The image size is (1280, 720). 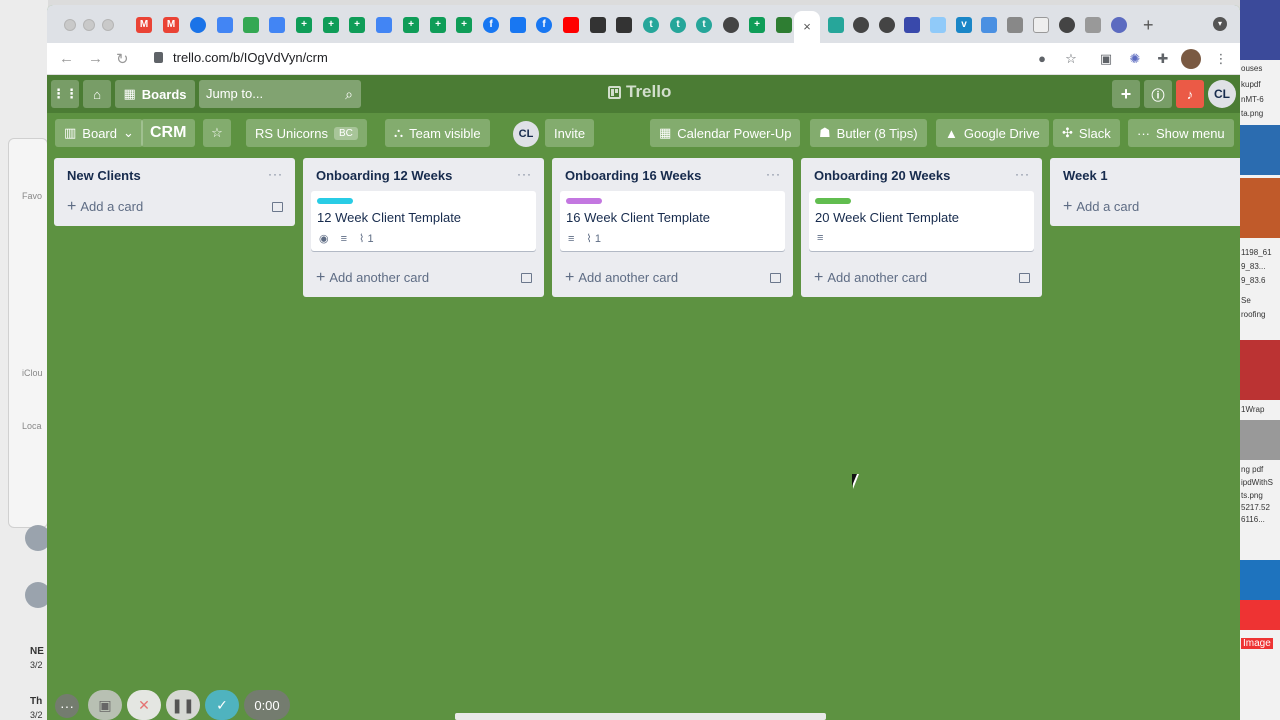 What do you see at coordinates (1126, 94) in the screenshot?
I see `create-plus-icon: +` at bounding box center [1126, 94].